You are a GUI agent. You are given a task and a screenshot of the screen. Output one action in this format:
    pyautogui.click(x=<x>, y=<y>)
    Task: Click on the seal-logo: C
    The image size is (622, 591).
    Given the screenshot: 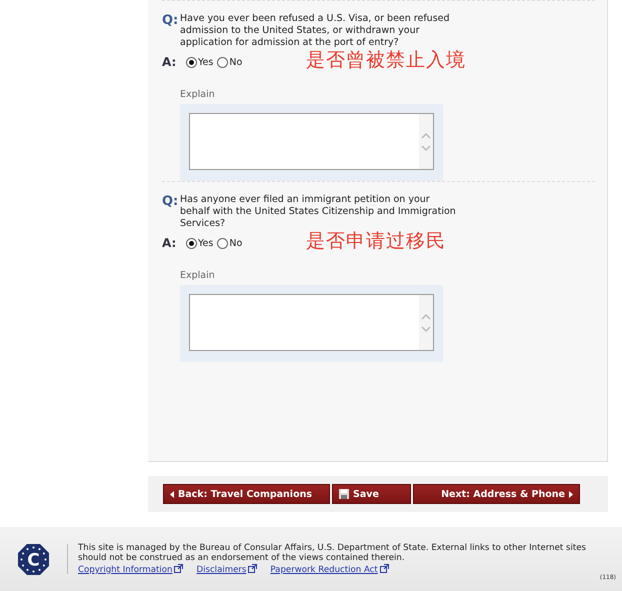 What is the action you would take?
    pyautogui.click(x=33, y=559)
    